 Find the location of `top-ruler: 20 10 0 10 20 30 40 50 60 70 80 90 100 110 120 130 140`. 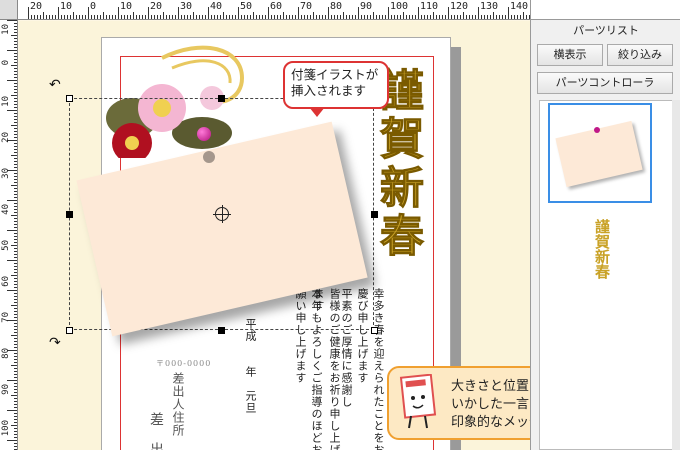

top-ruler: 20 10 0 10 20 30 40 50 60 70 80 90 100 110 120 130 140 is located at coordinates (265, 10).